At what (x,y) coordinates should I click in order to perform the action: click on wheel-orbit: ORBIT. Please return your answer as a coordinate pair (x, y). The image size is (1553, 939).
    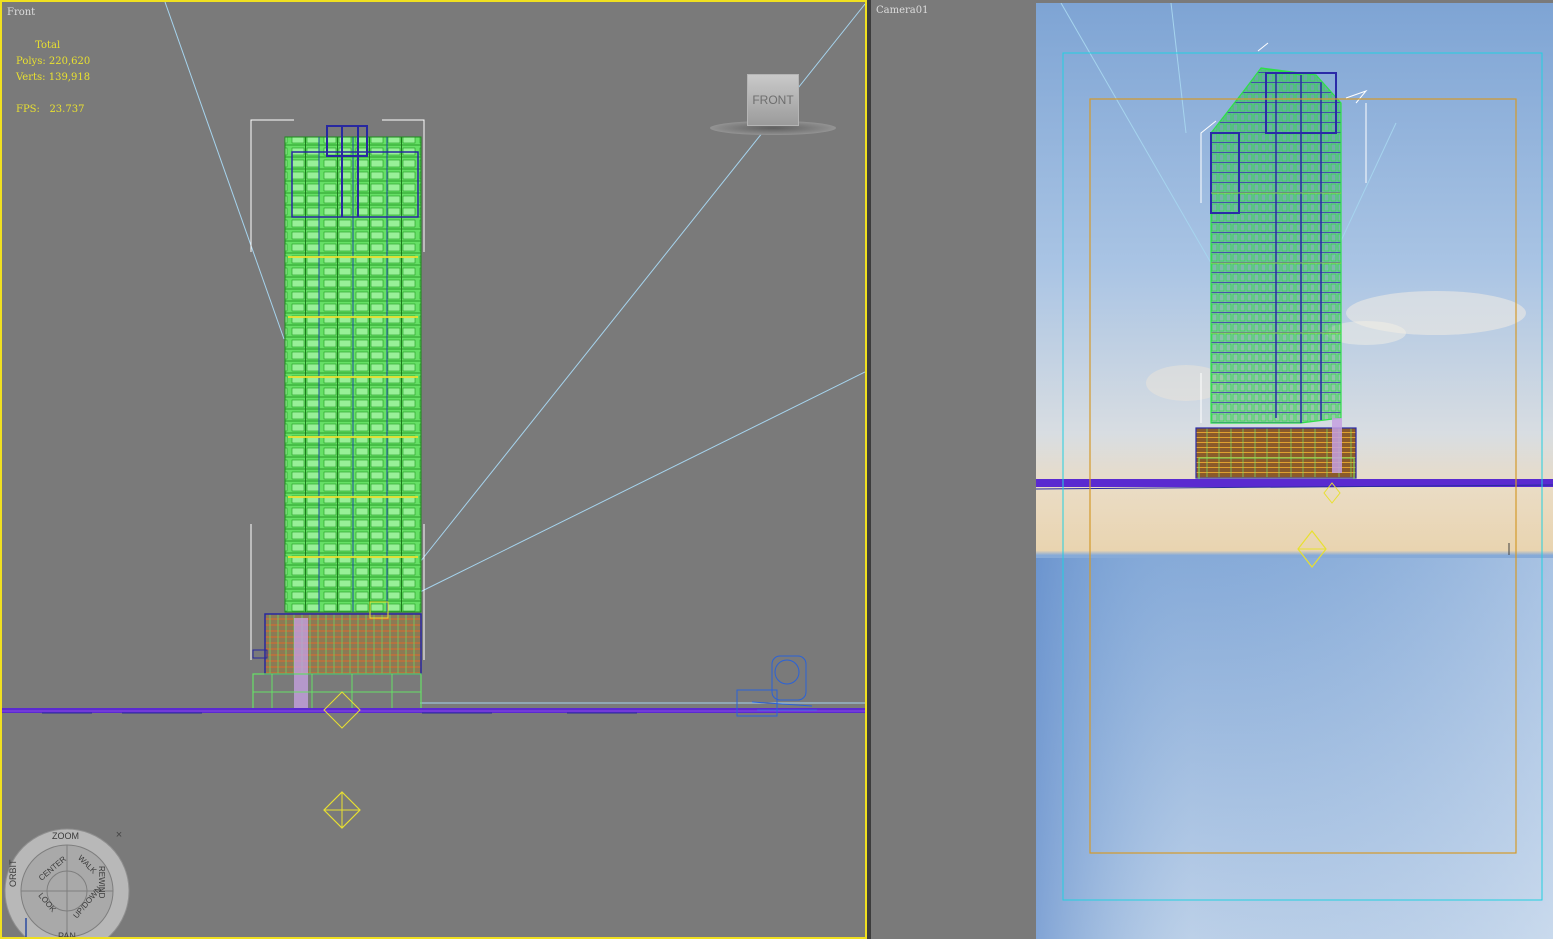
    Looking at the image, I should click on (13, 873).